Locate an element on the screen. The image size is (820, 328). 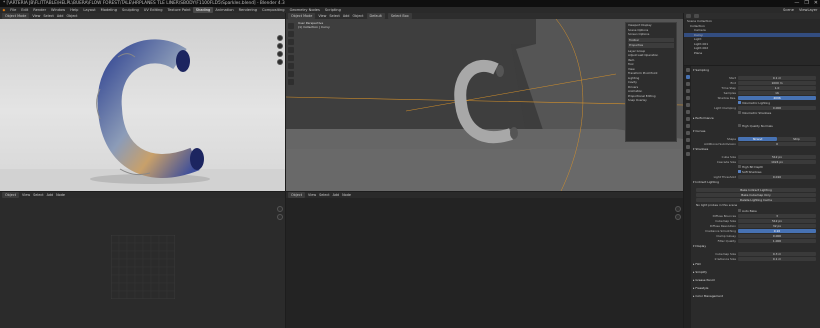
measure-tool-icon is located at coordinates (291, 82).